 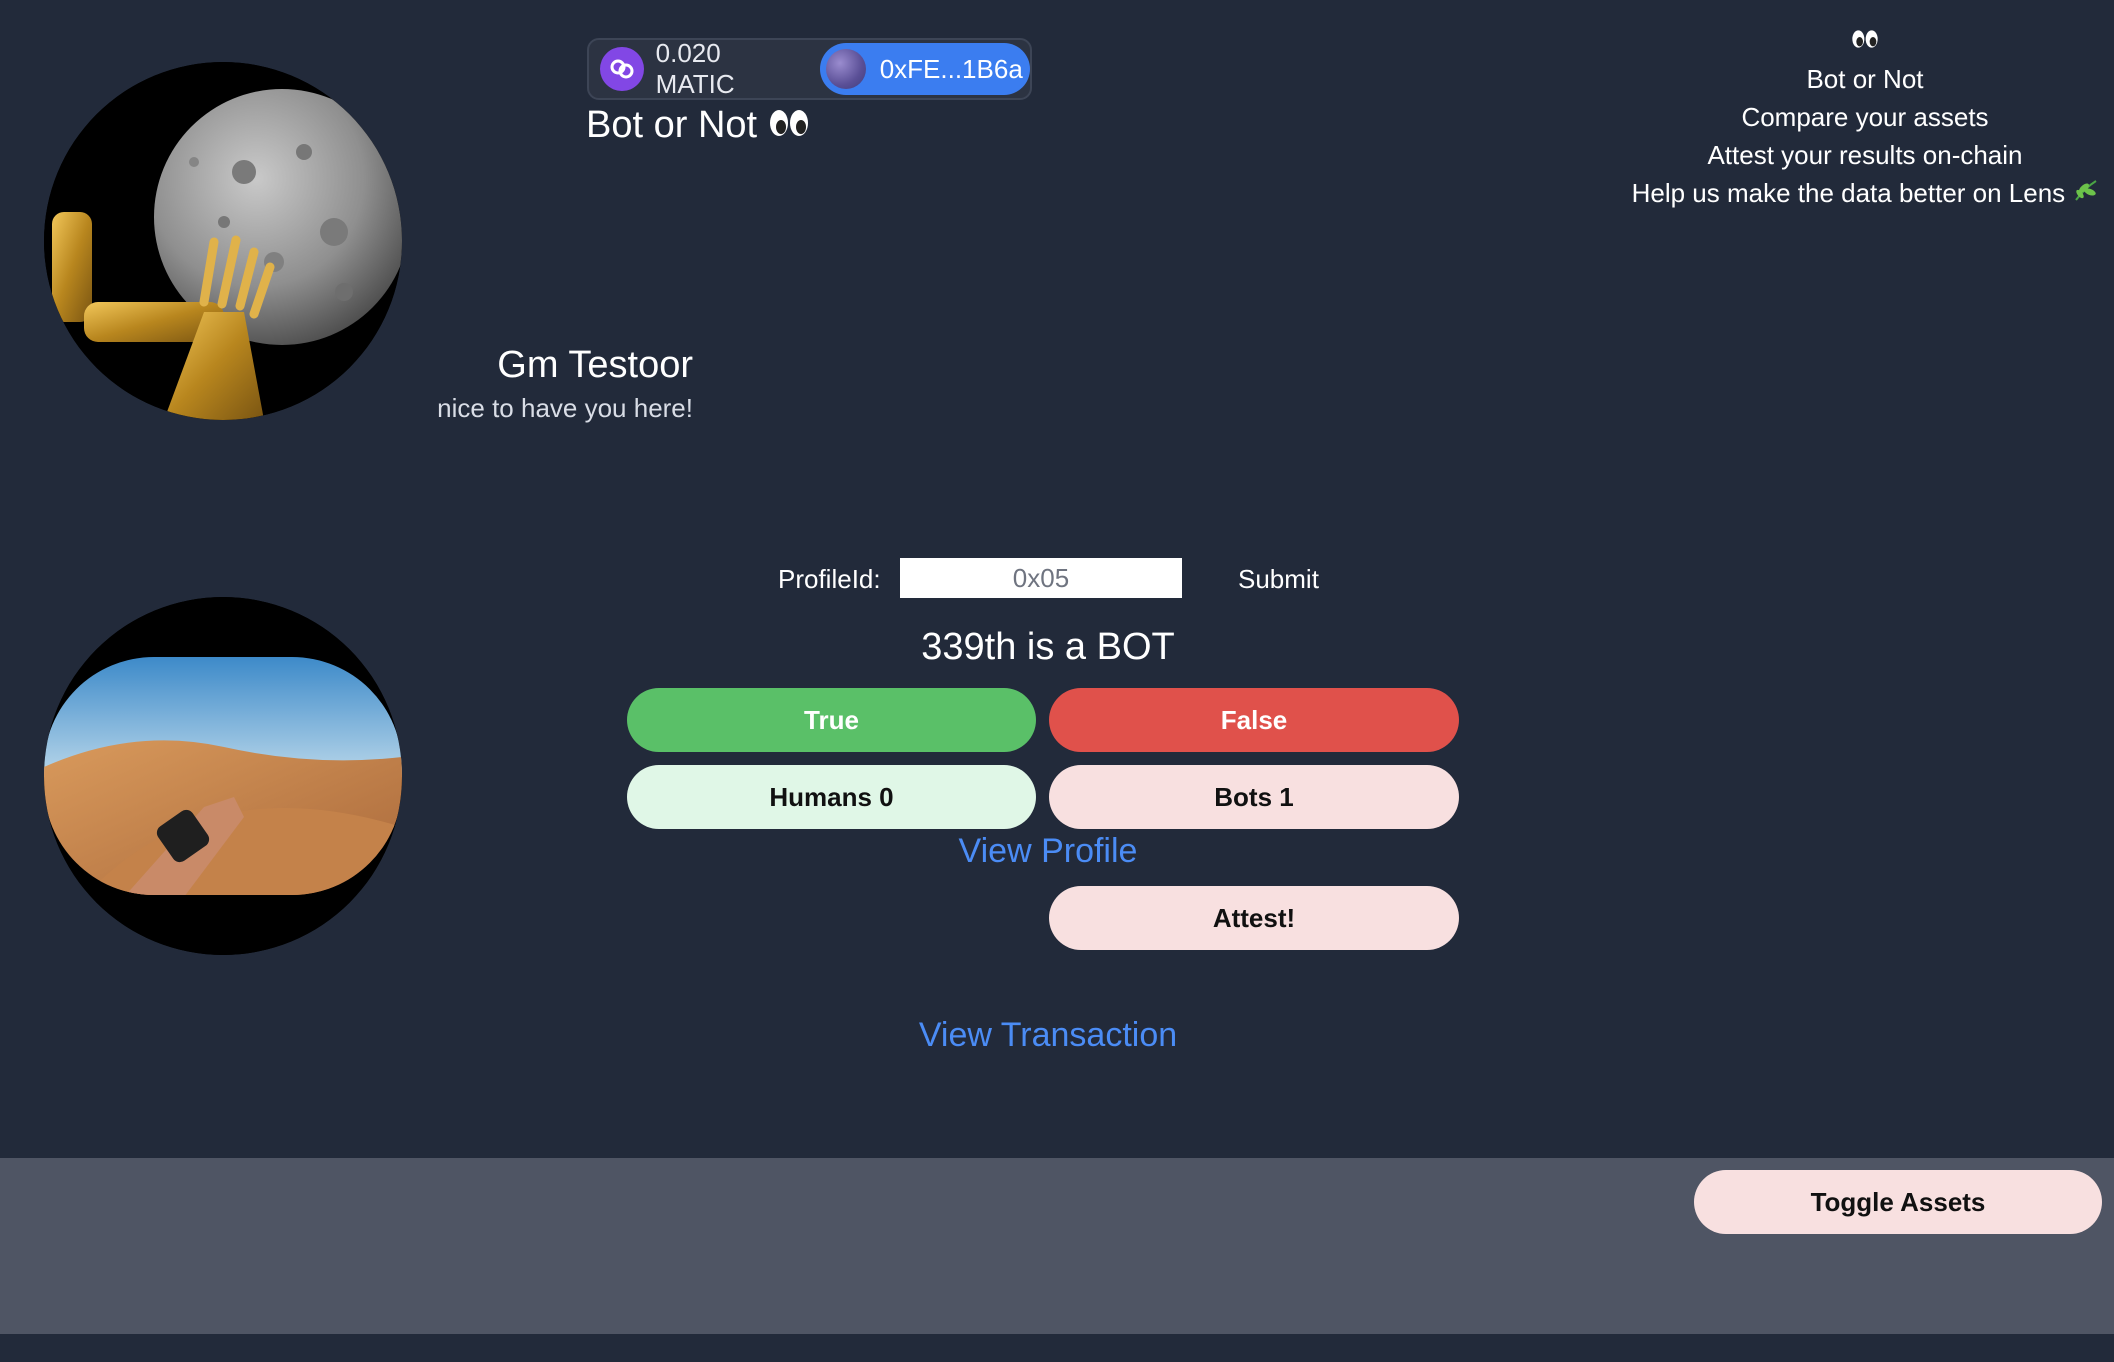 I want to click on view-transaction-wrap: View Transaction, so click(x=1048, y=1035).